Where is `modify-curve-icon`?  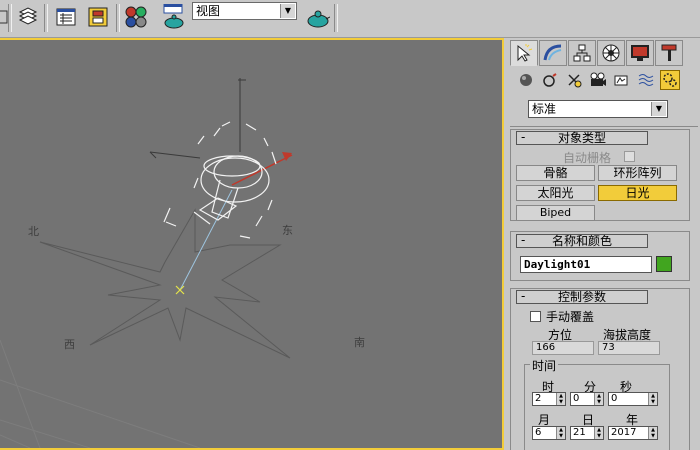
modify-curve-icon is located at coordinates (552, 52).